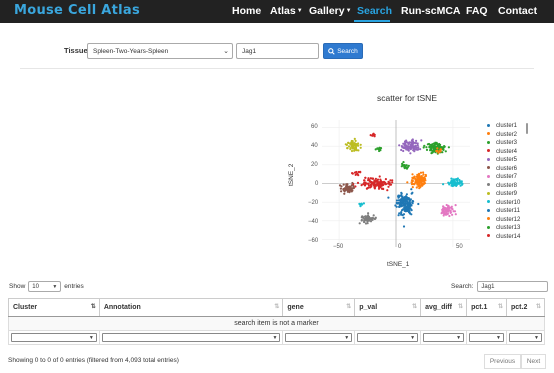 Image resolution: width=554 pixels, height=373 pixels. Describe the element at coordinates (503, 204) in the screenshot. I see `legend-item: cluster10` at that location.